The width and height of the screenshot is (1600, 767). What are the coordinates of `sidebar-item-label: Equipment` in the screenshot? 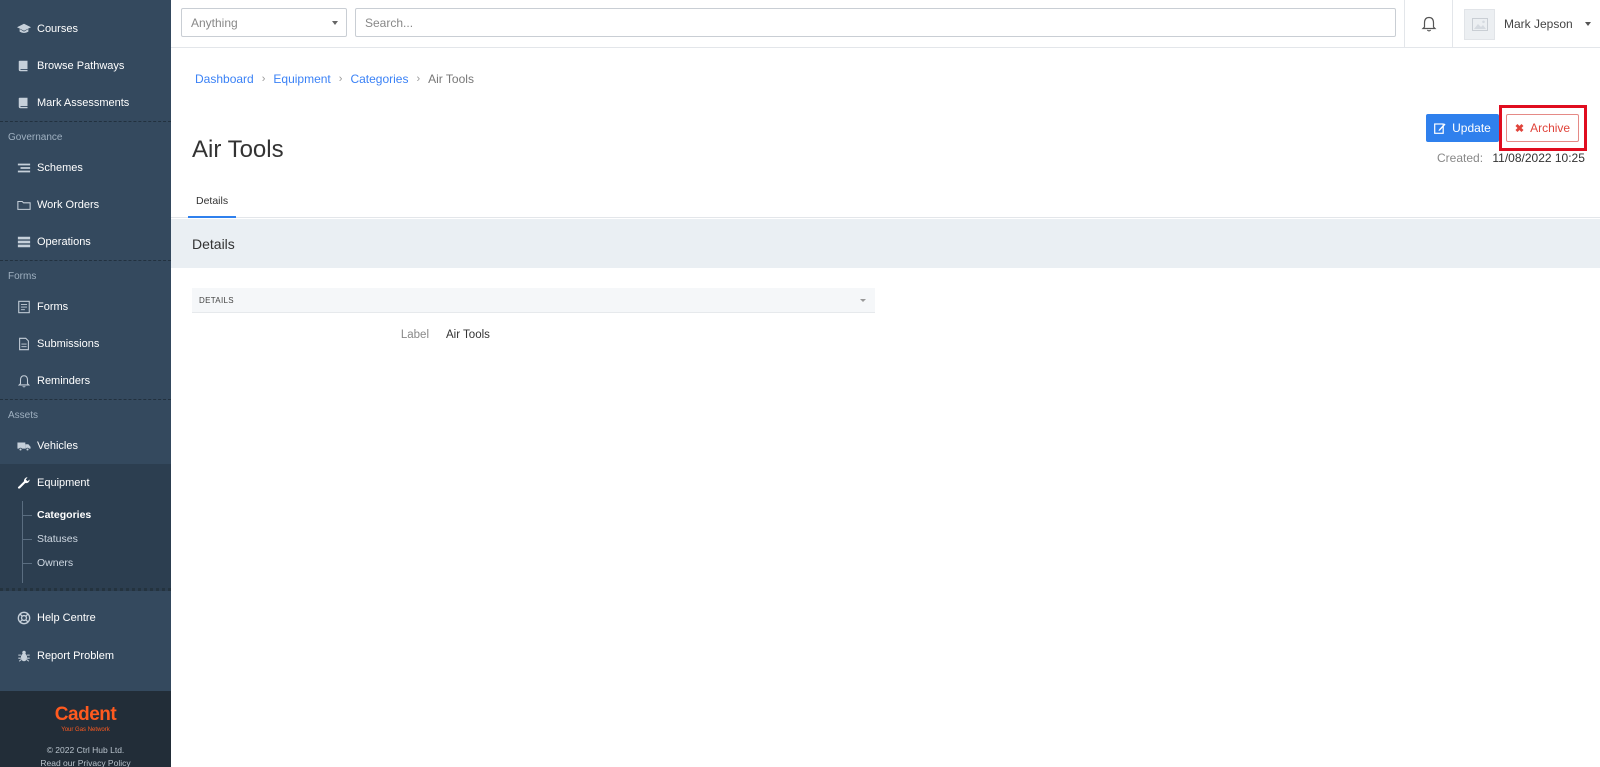 It's located at (63, 482).